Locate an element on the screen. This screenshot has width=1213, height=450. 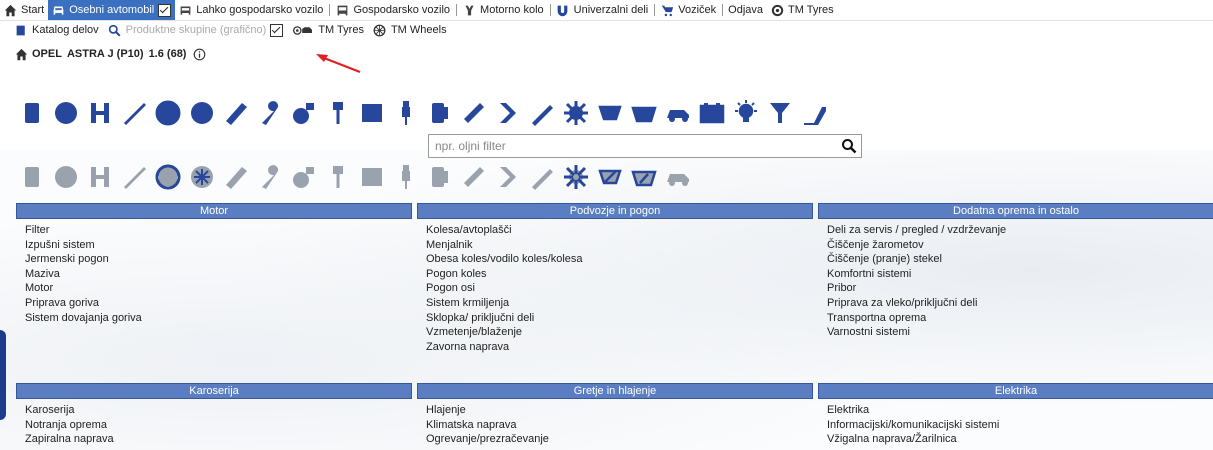
menu-item-cart: Voziček is located at coordinates (688, 10).